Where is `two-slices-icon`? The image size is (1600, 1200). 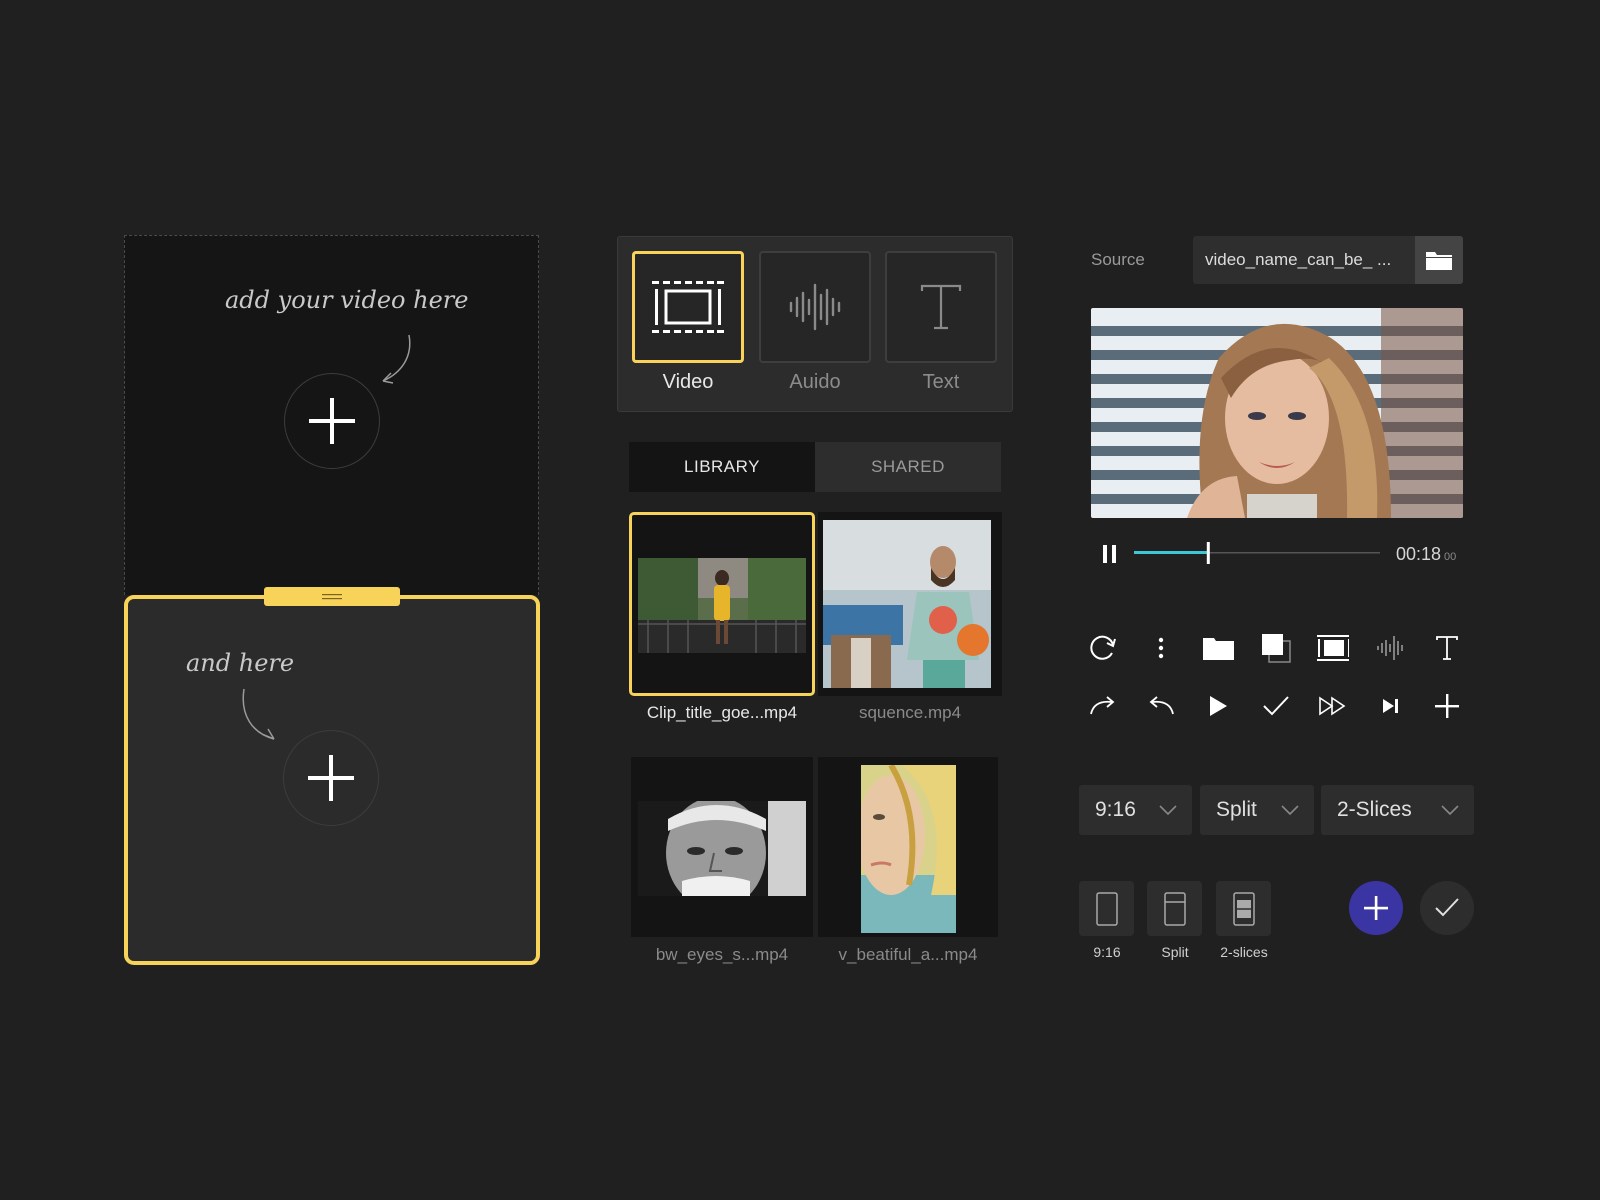
two-slices-icon is located at coordinates (1243, 908).